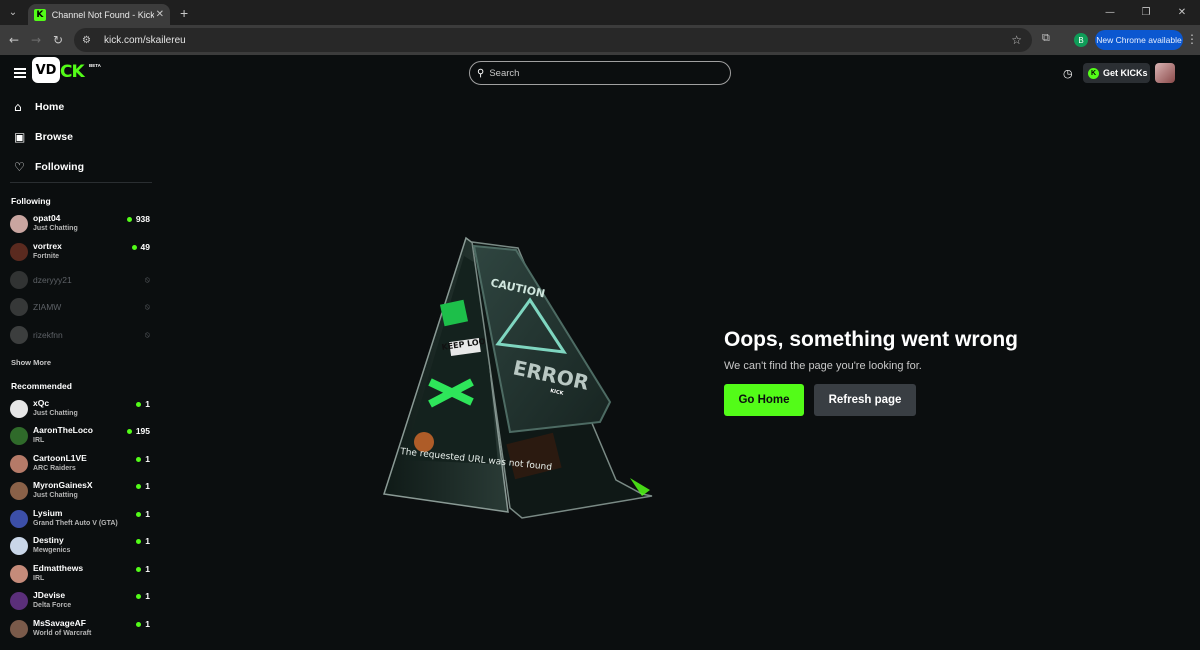  What do you see at coordinates (481, 73) in the screenshot?
I see `search-icon: ⚲` at bounding box center [481, 73].